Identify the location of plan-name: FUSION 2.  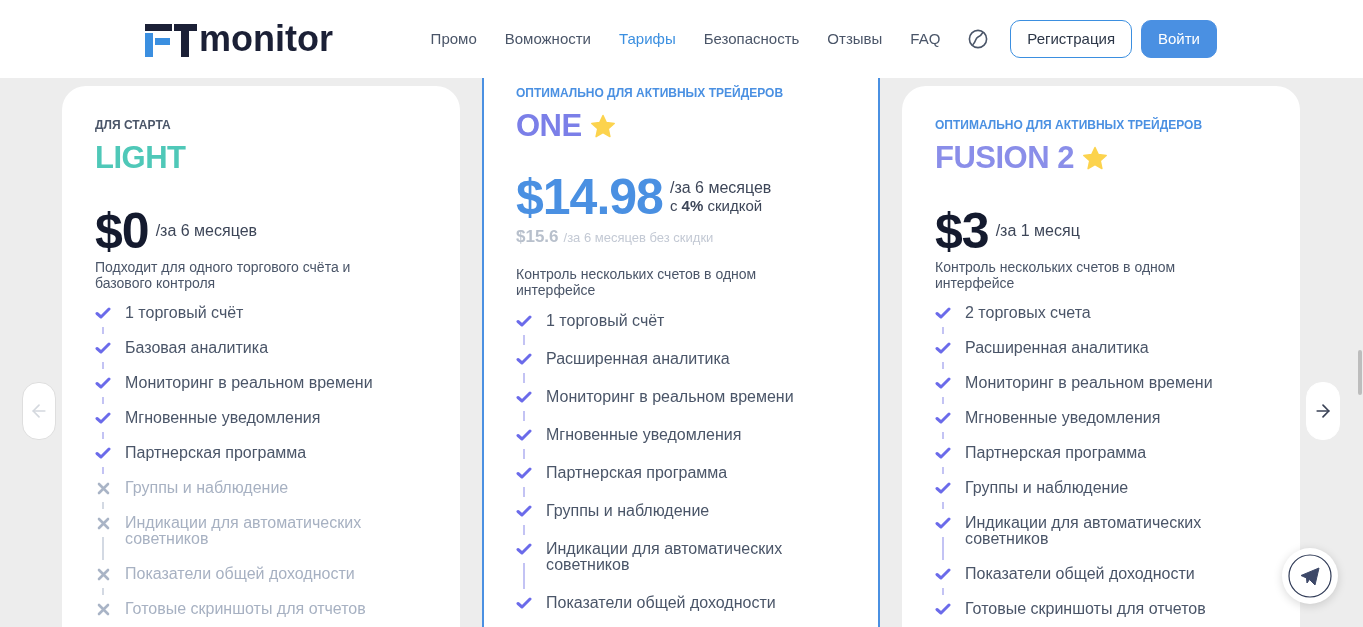
(1004, 158).